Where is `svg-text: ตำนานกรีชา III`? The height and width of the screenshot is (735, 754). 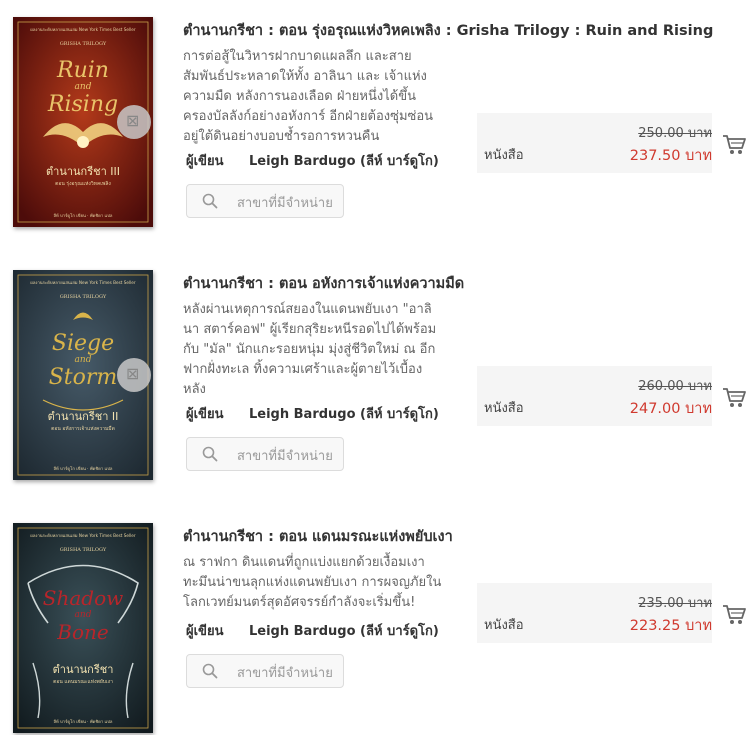
svg-text: ตำนานกรีชา III is located at coordinates (83, 171).